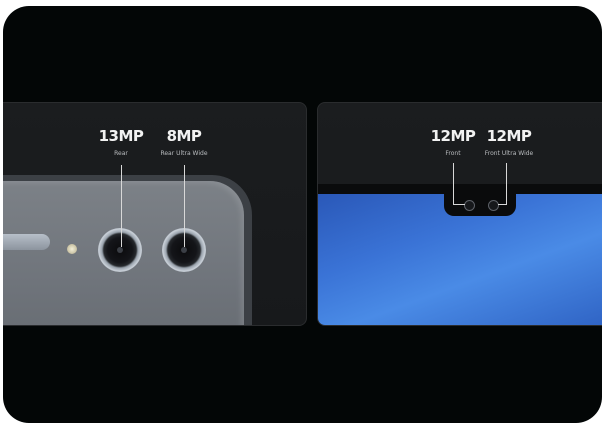 This screenshot has height=428, width=605. Describe the element at coordinates (509, 136) in the screenshot. I see `front-ultra-wide-megapixels: 12MP` at that location.